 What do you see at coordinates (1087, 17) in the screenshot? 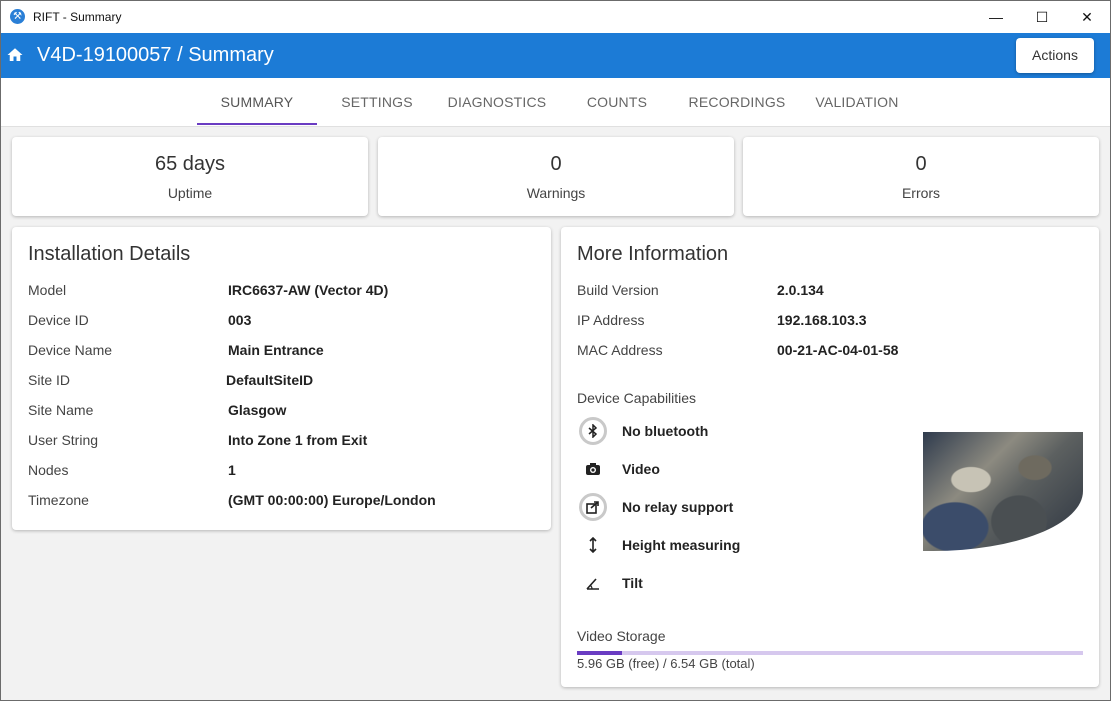
I see `close-button: ✕` at bounding box center [1087, 17].